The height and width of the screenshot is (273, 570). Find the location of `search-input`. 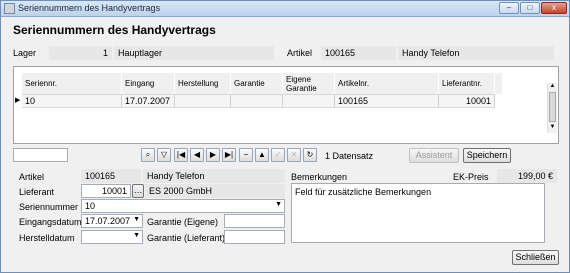

search-input is located at coordinates (40, 155).